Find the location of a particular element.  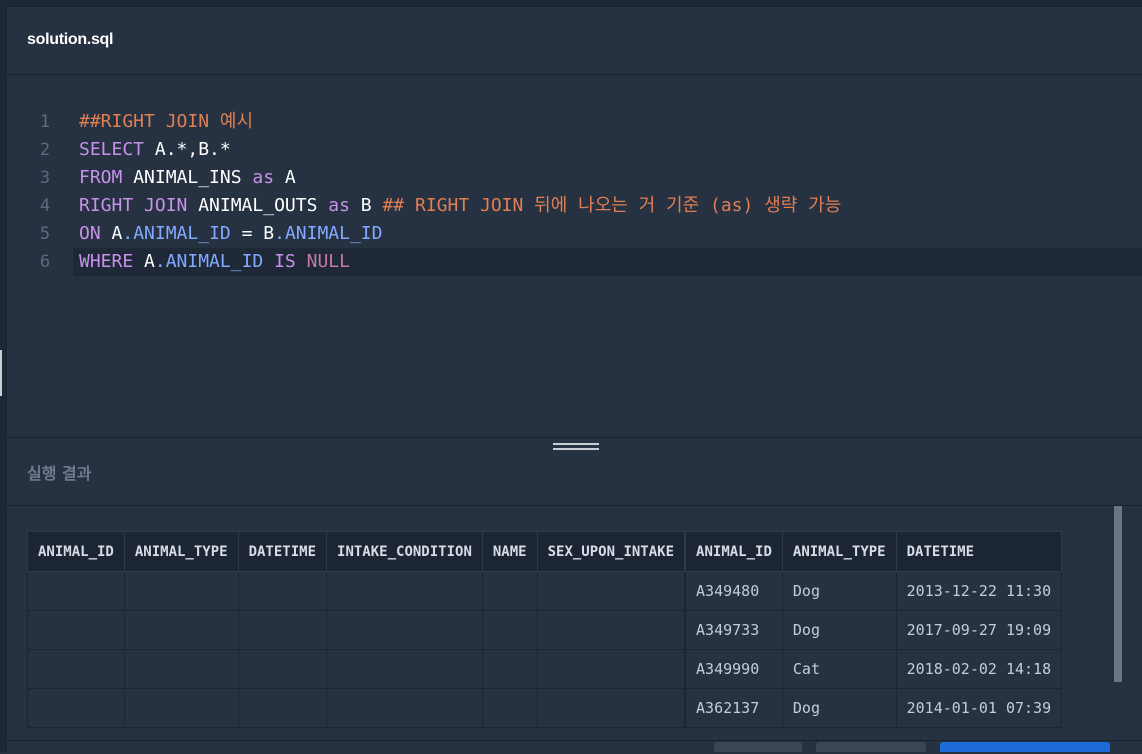

code-token: FROM is located at coordinates (101, 177).